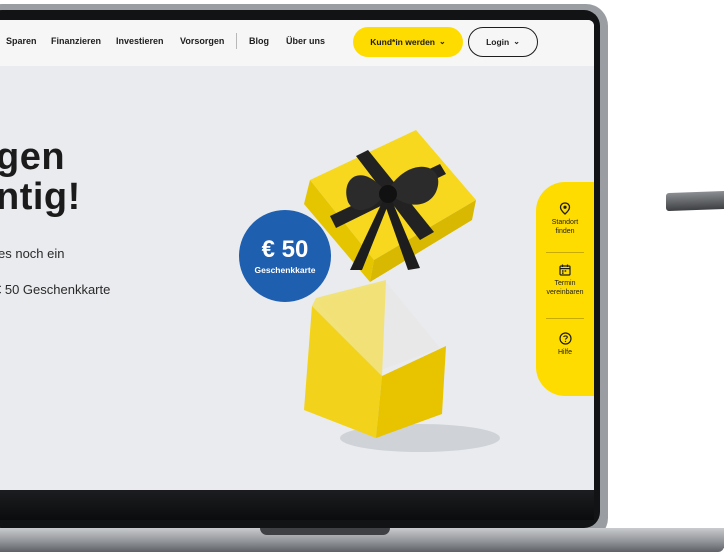 Image resolution: width=724 pixels, height=556 pixels. I want to click on gift-card-badge: € 50 Geschenkkarte, so click(285, 256).